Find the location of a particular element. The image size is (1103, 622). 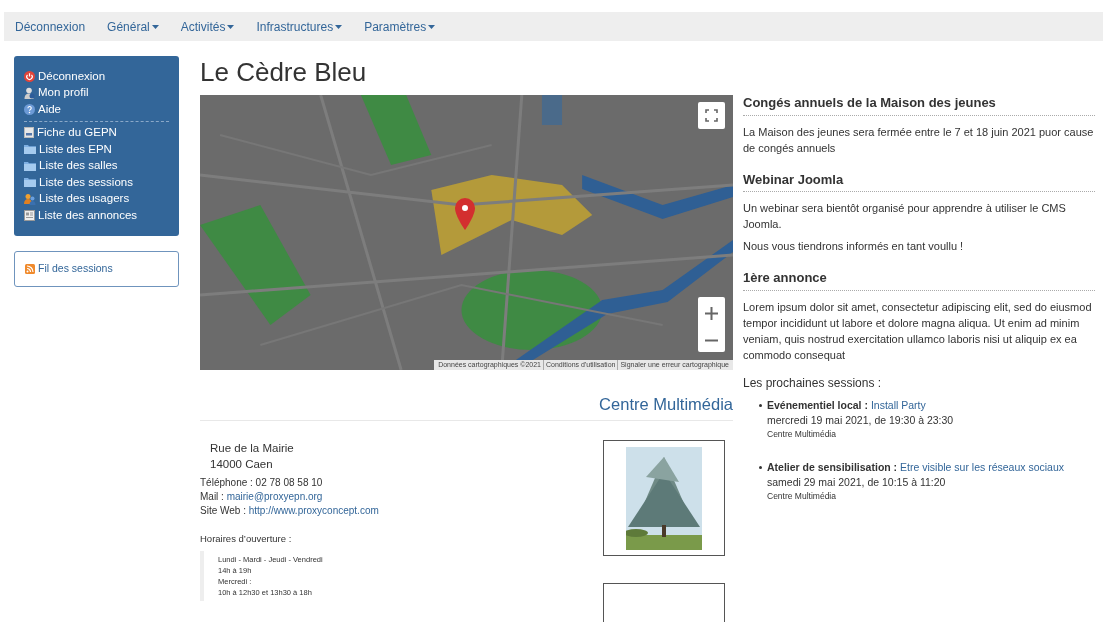

nav-link: Infrastructures is located at coordinates (299, 26).